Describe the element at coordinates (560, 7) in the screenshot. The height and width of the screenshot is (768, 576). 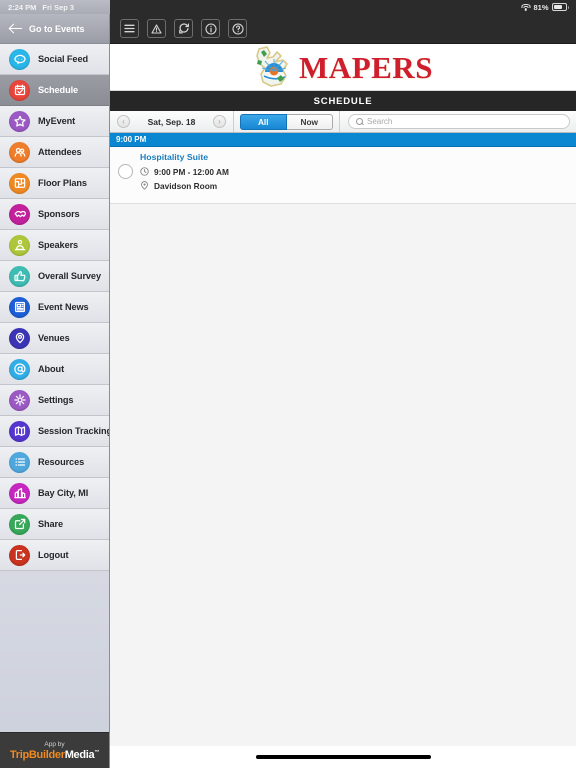
I see `battery-icon` at that location.